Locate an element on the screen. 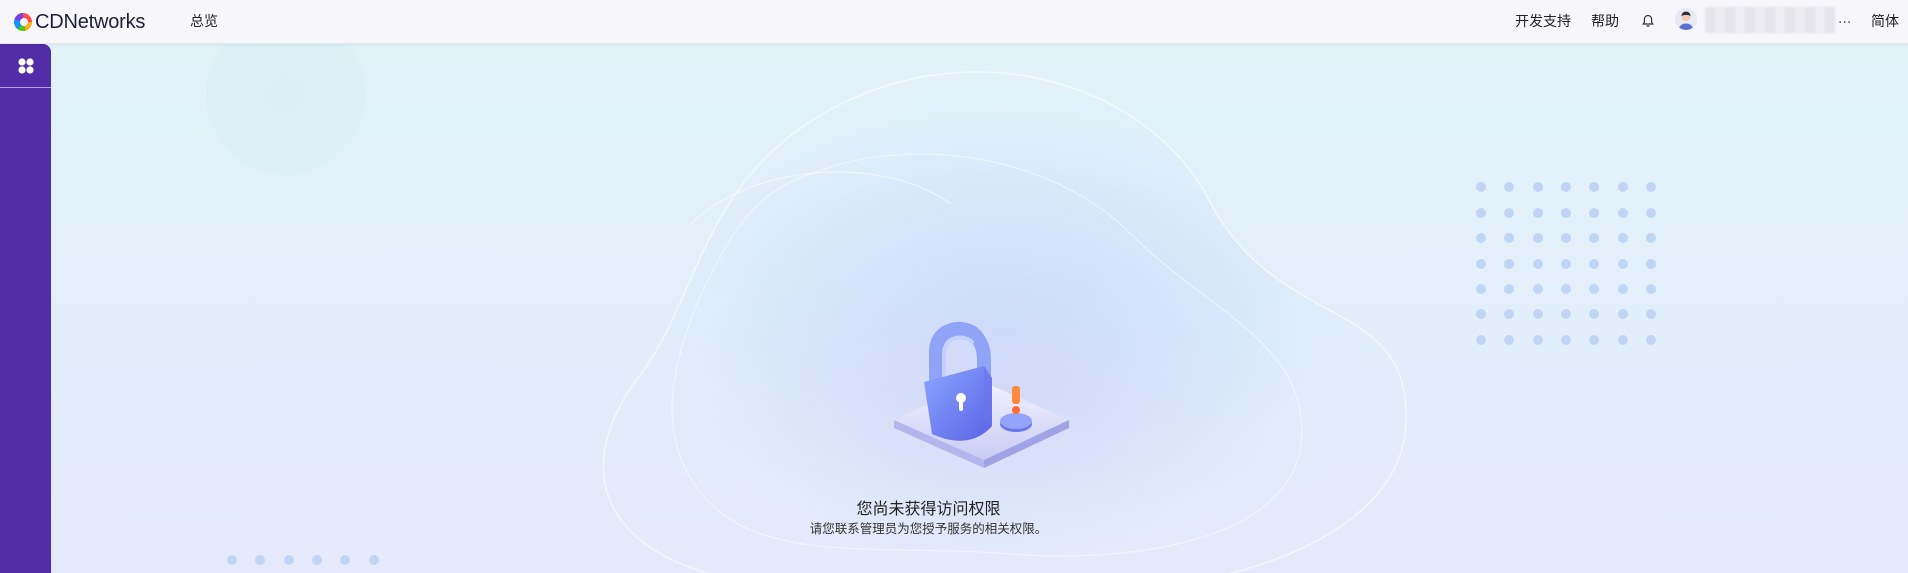  no-permission-title: 您尚未获得访问权限 is located at coordinates (928, 508).